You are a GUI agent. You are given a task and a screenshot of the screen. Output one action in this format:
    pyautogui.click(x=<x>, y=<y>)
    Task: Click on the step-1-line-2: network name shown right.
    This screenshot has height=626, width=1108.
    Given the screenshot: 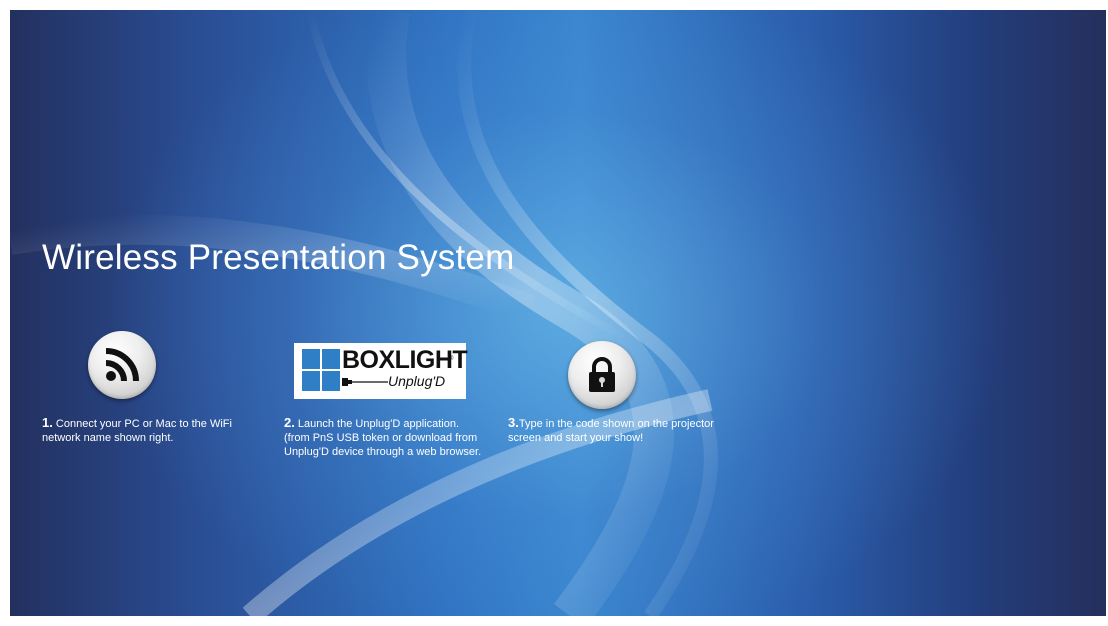 What is the action you would take?
    pyautogui.click(x=108, y=438)
    